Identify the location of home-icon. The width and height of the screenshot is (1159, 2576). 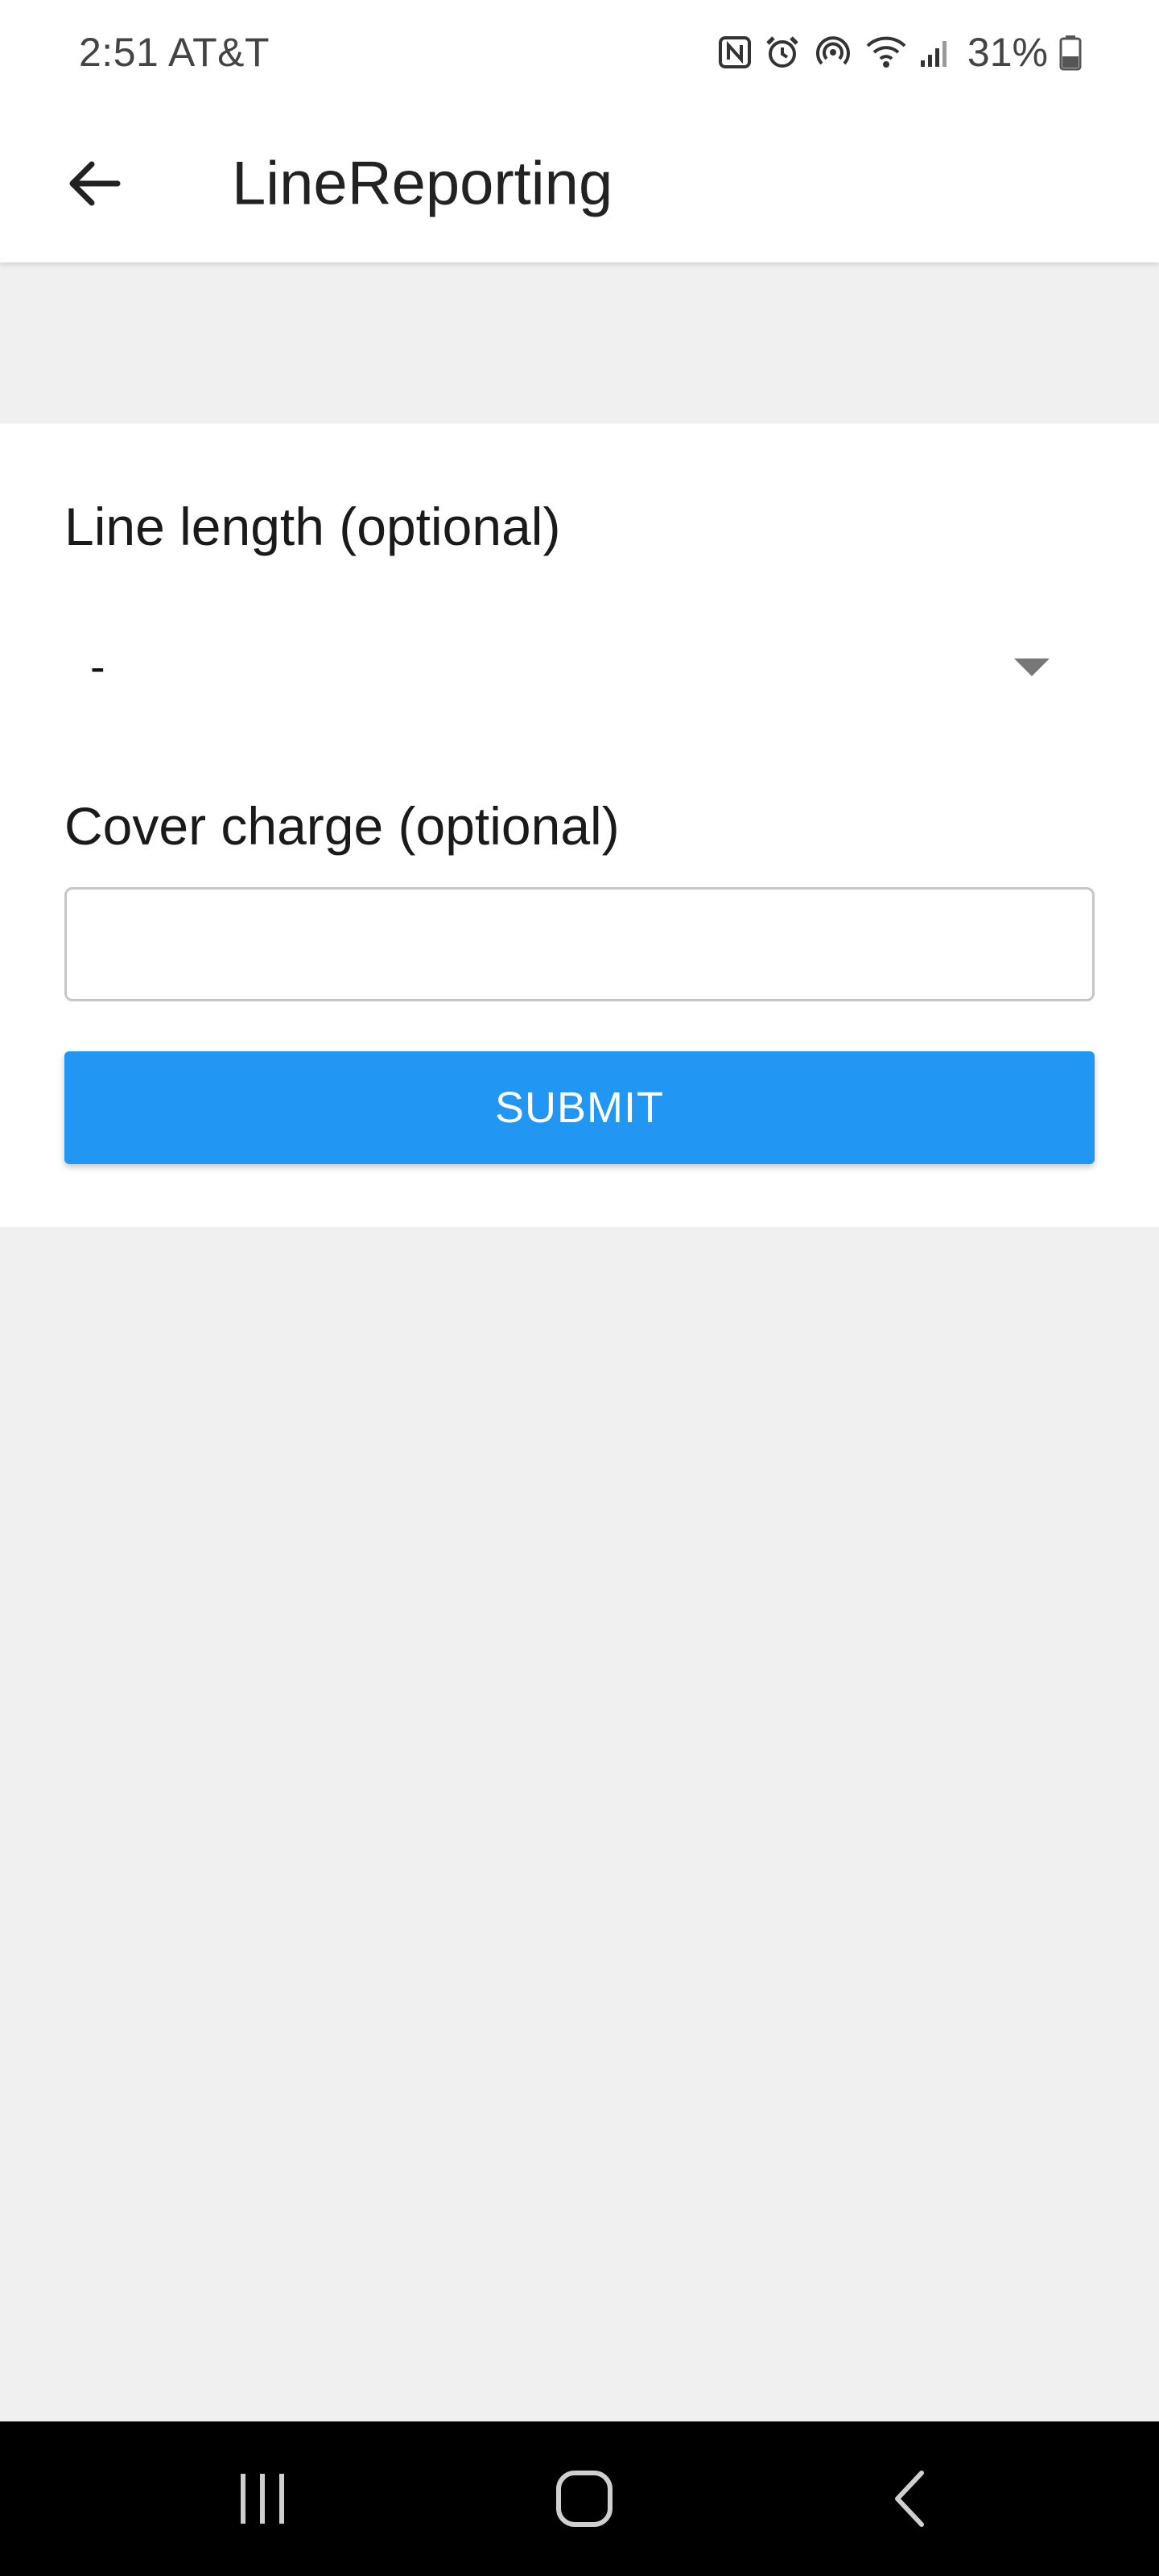
(584, 2499).